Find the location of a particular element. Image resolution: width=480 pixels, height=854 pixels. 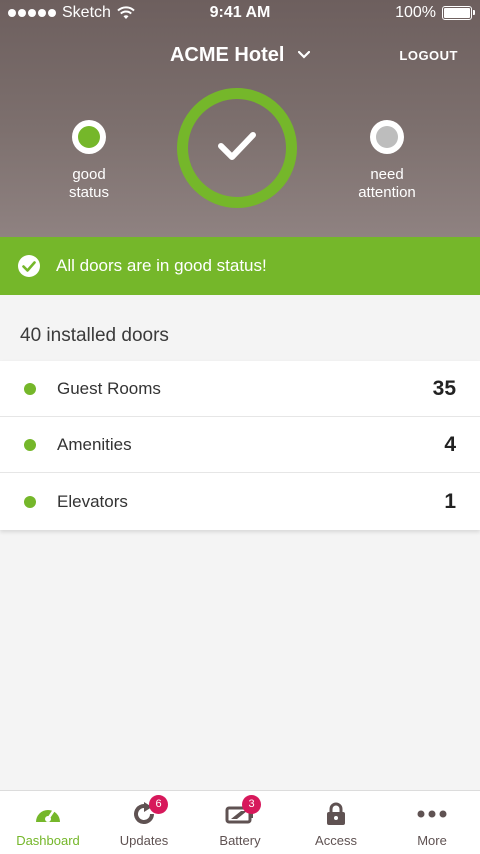

good-status-indicator: good status is located at coordinates (89, 161).